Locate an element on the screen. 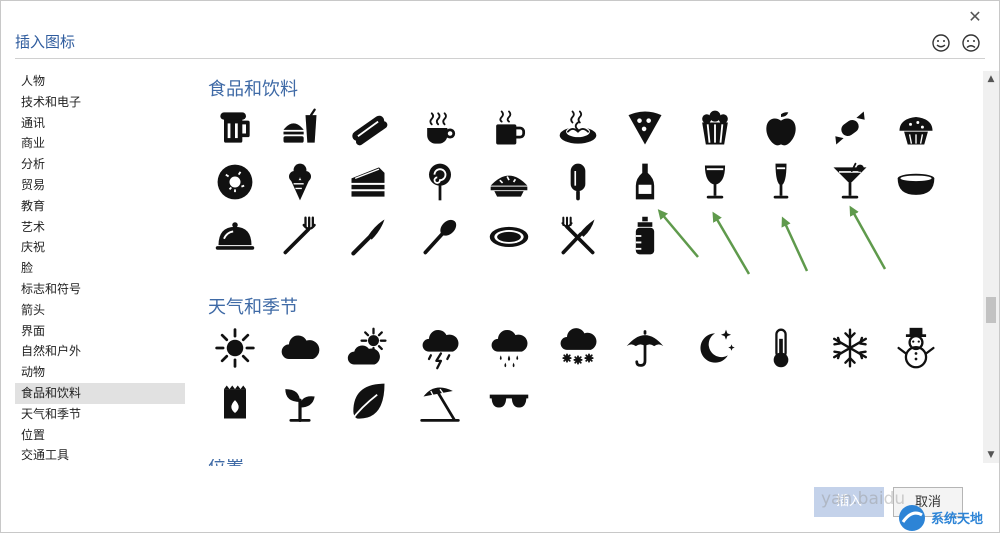 The width and height of the screenshot is (1000, 533). thunderstorm-icon is located at coordinates (440, 348).